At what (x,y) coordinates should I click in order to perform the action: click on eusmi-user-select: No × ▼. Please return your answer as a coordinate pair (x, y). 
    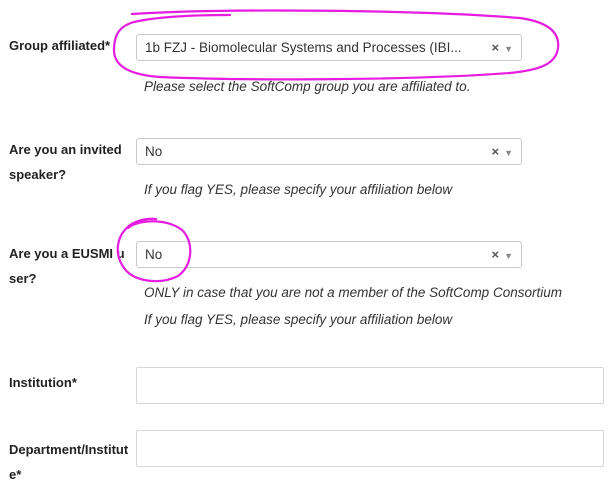
    Looking at the image, I should click on (329, 254).